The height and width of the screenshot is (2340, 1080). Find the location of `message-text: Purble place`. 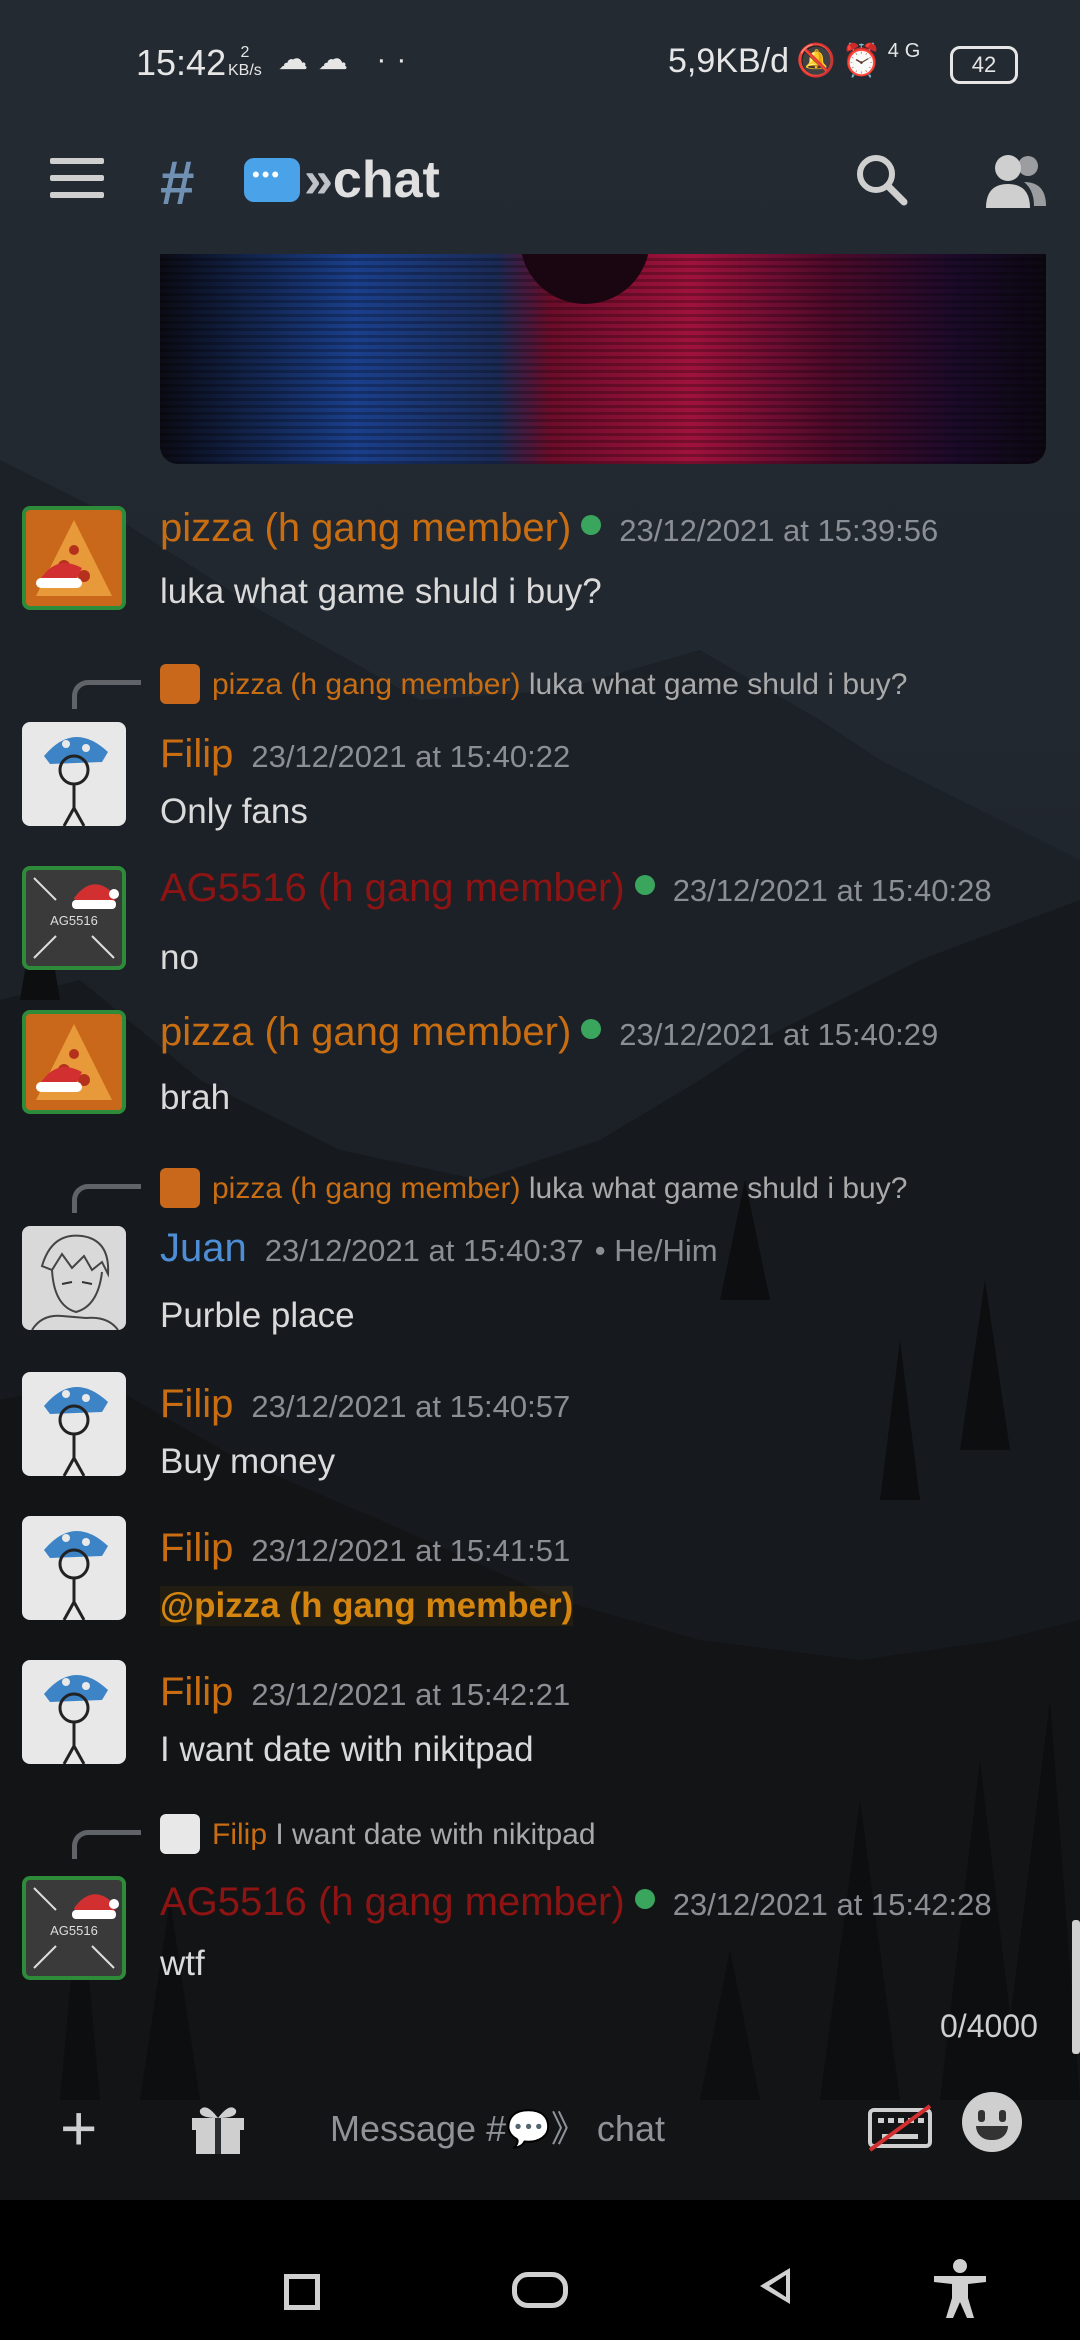

message-text: Purble place is located at coordinates (257, 1315).